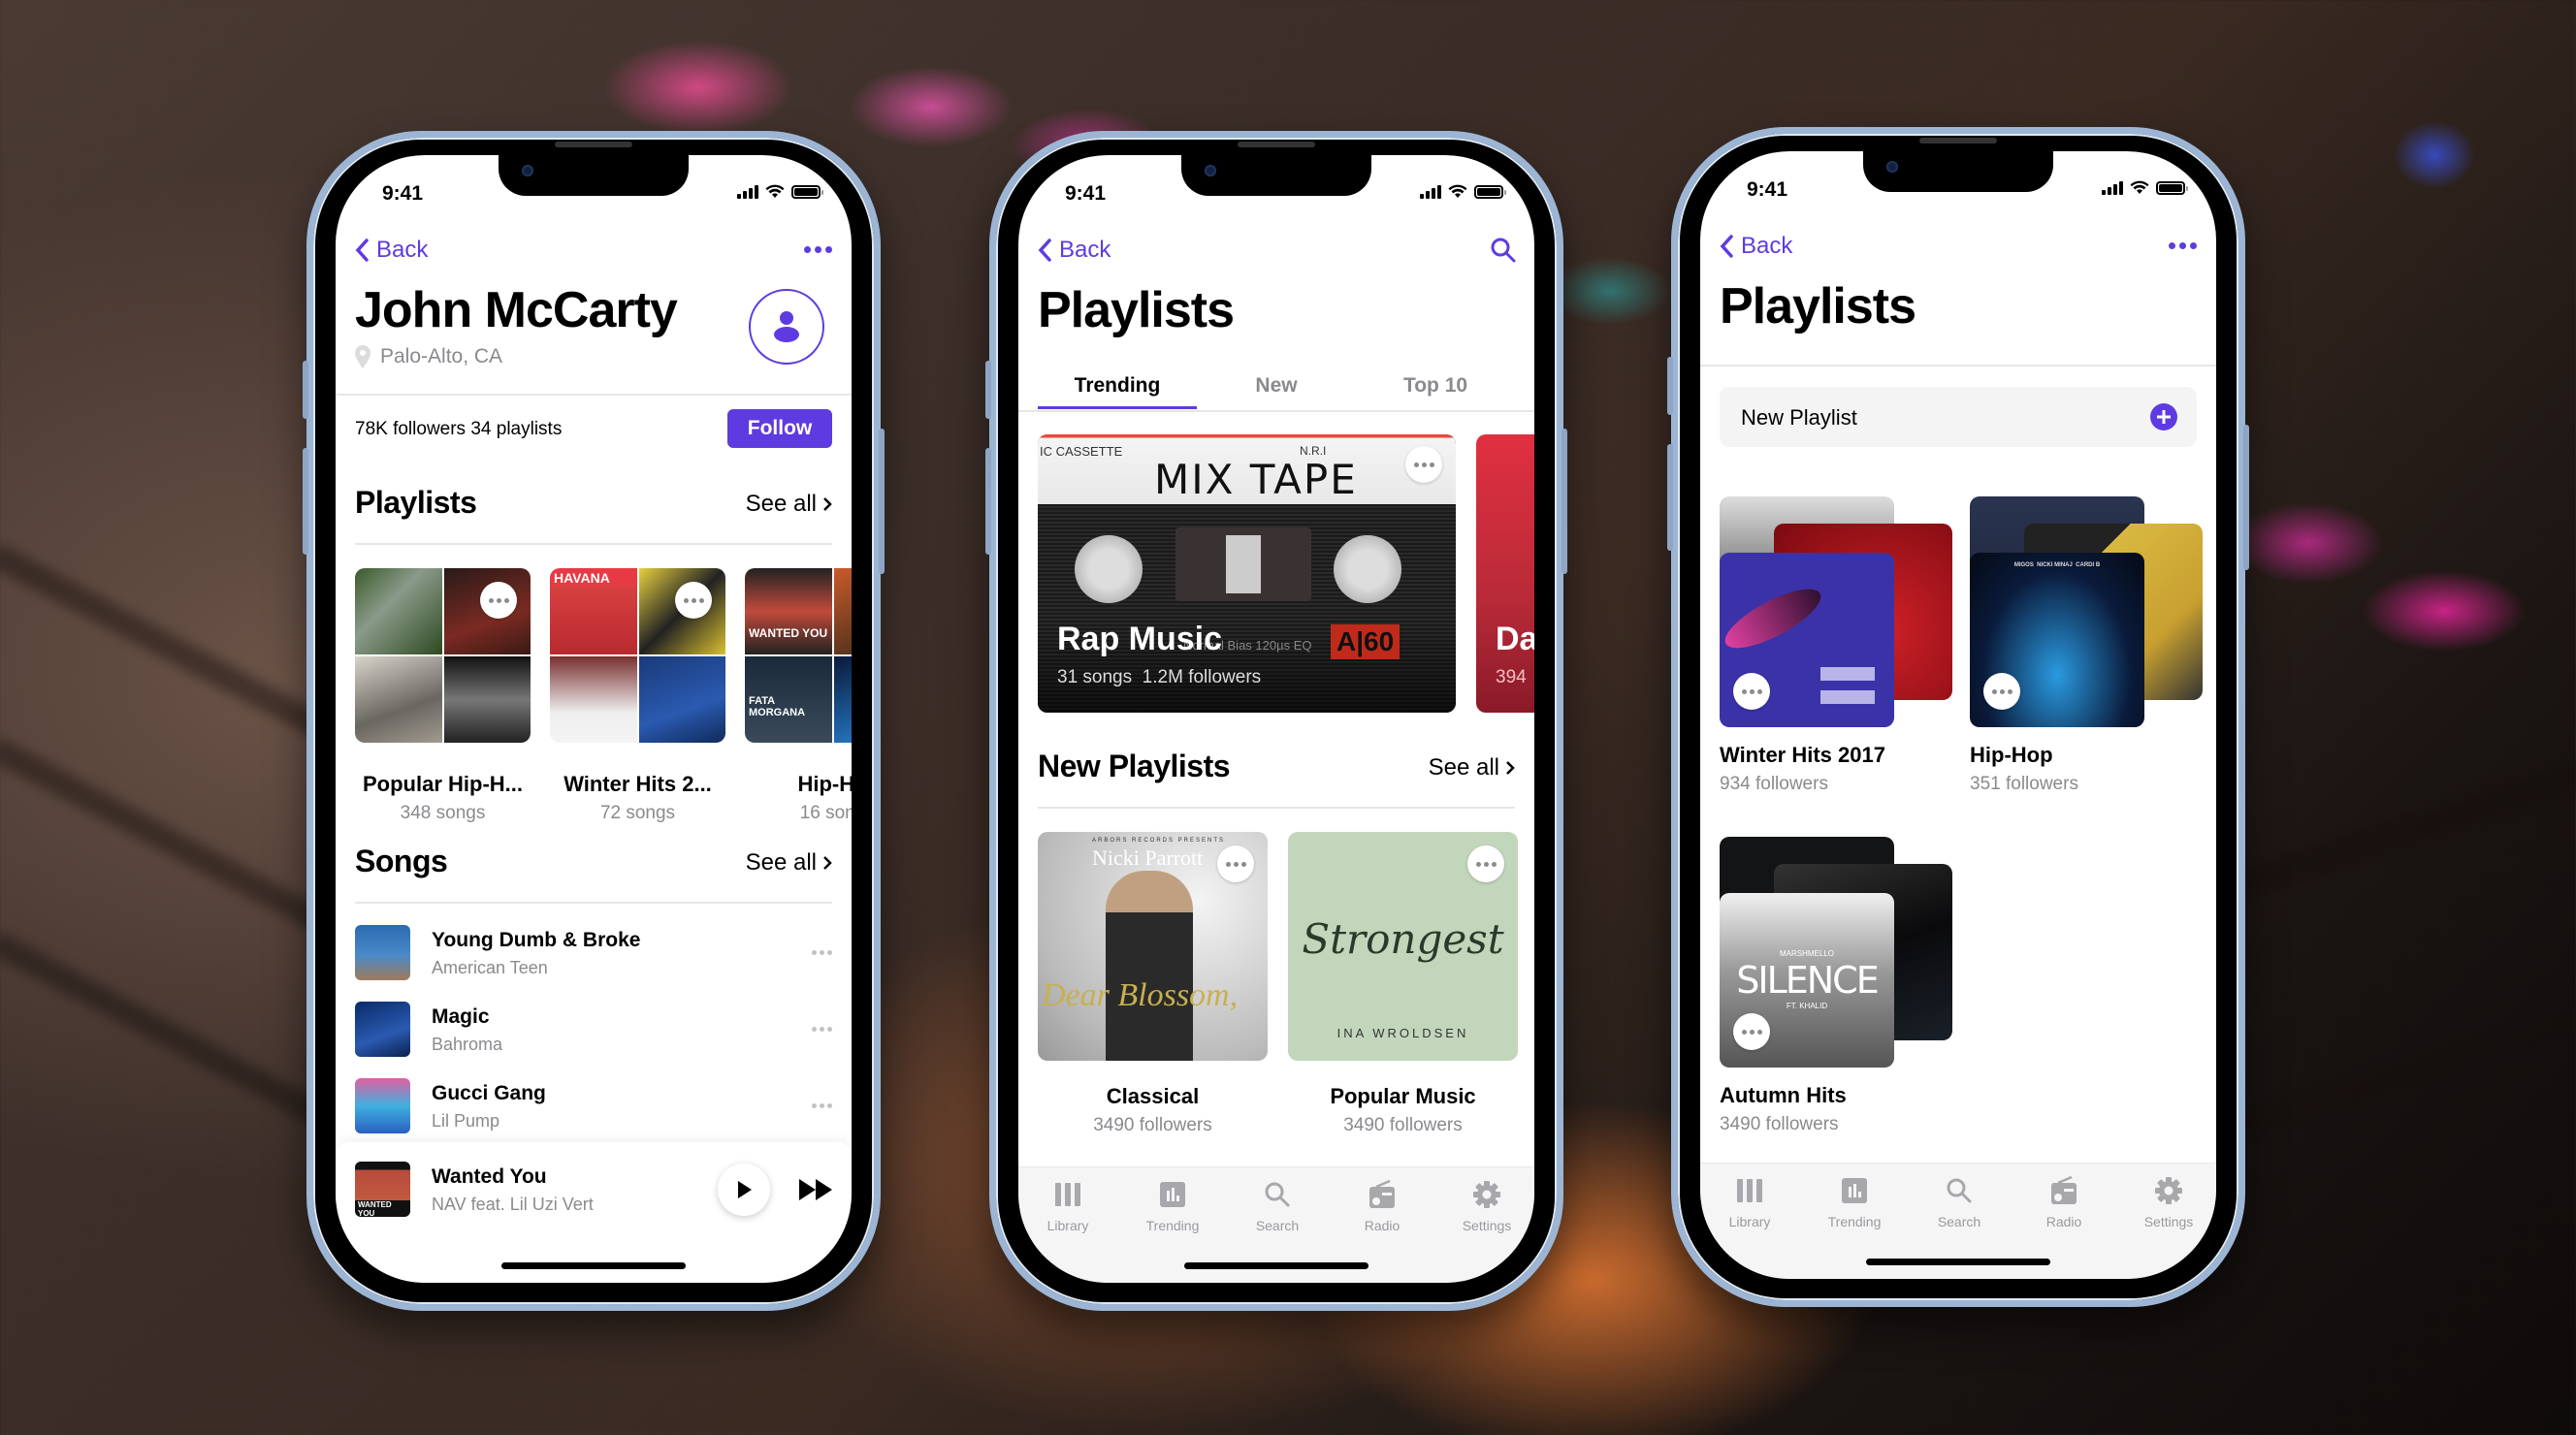  I want to click on playlist-card: WANTED YOU FATA MORGANA Hip-Ho 16 song, so click(798, 696).